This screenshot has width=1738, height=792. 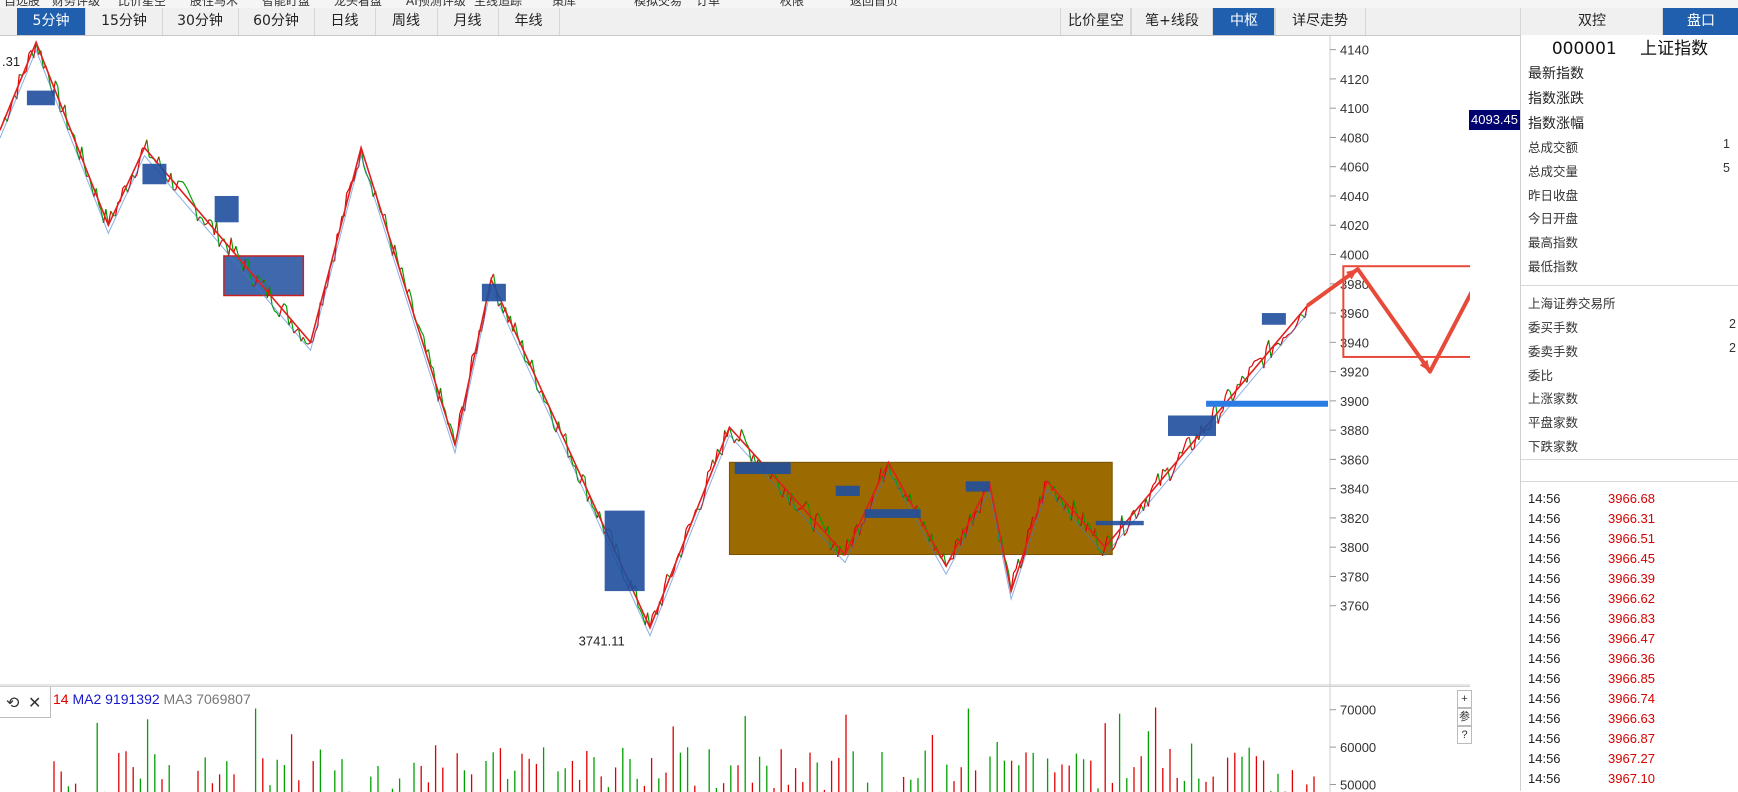 I want to click on tick-row: 14:563966.36, so click(x=1544, y=658).